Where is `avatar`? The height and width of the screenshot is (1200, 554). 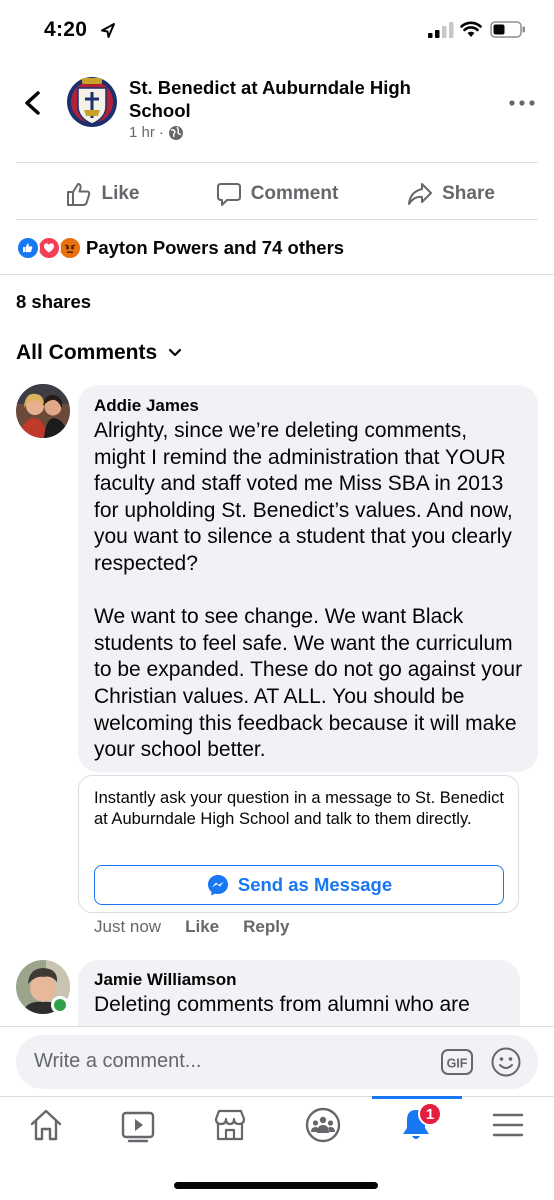 avatar is located at coordinates (43, 411).